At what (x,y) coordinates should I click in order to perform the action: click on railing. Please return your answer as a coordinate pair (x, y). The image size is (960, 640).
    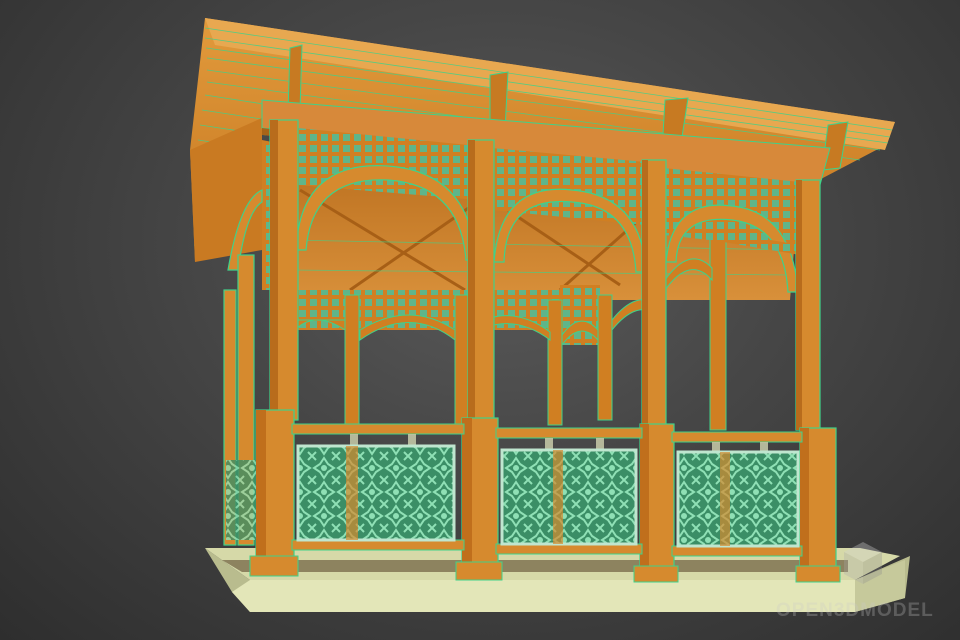
    Looking at the image, I should click on (514, 490).